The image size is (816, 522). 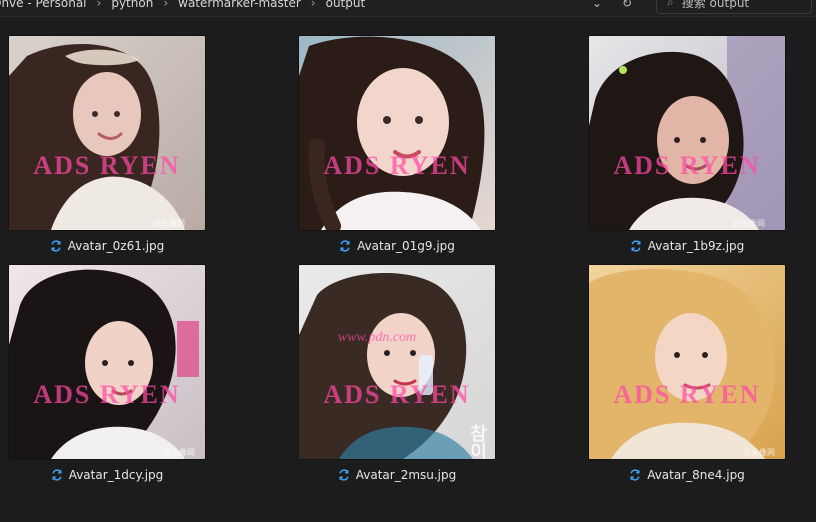 I want to click on filename: Avatar_1b9z.jpg, so click(x=696, y=246).